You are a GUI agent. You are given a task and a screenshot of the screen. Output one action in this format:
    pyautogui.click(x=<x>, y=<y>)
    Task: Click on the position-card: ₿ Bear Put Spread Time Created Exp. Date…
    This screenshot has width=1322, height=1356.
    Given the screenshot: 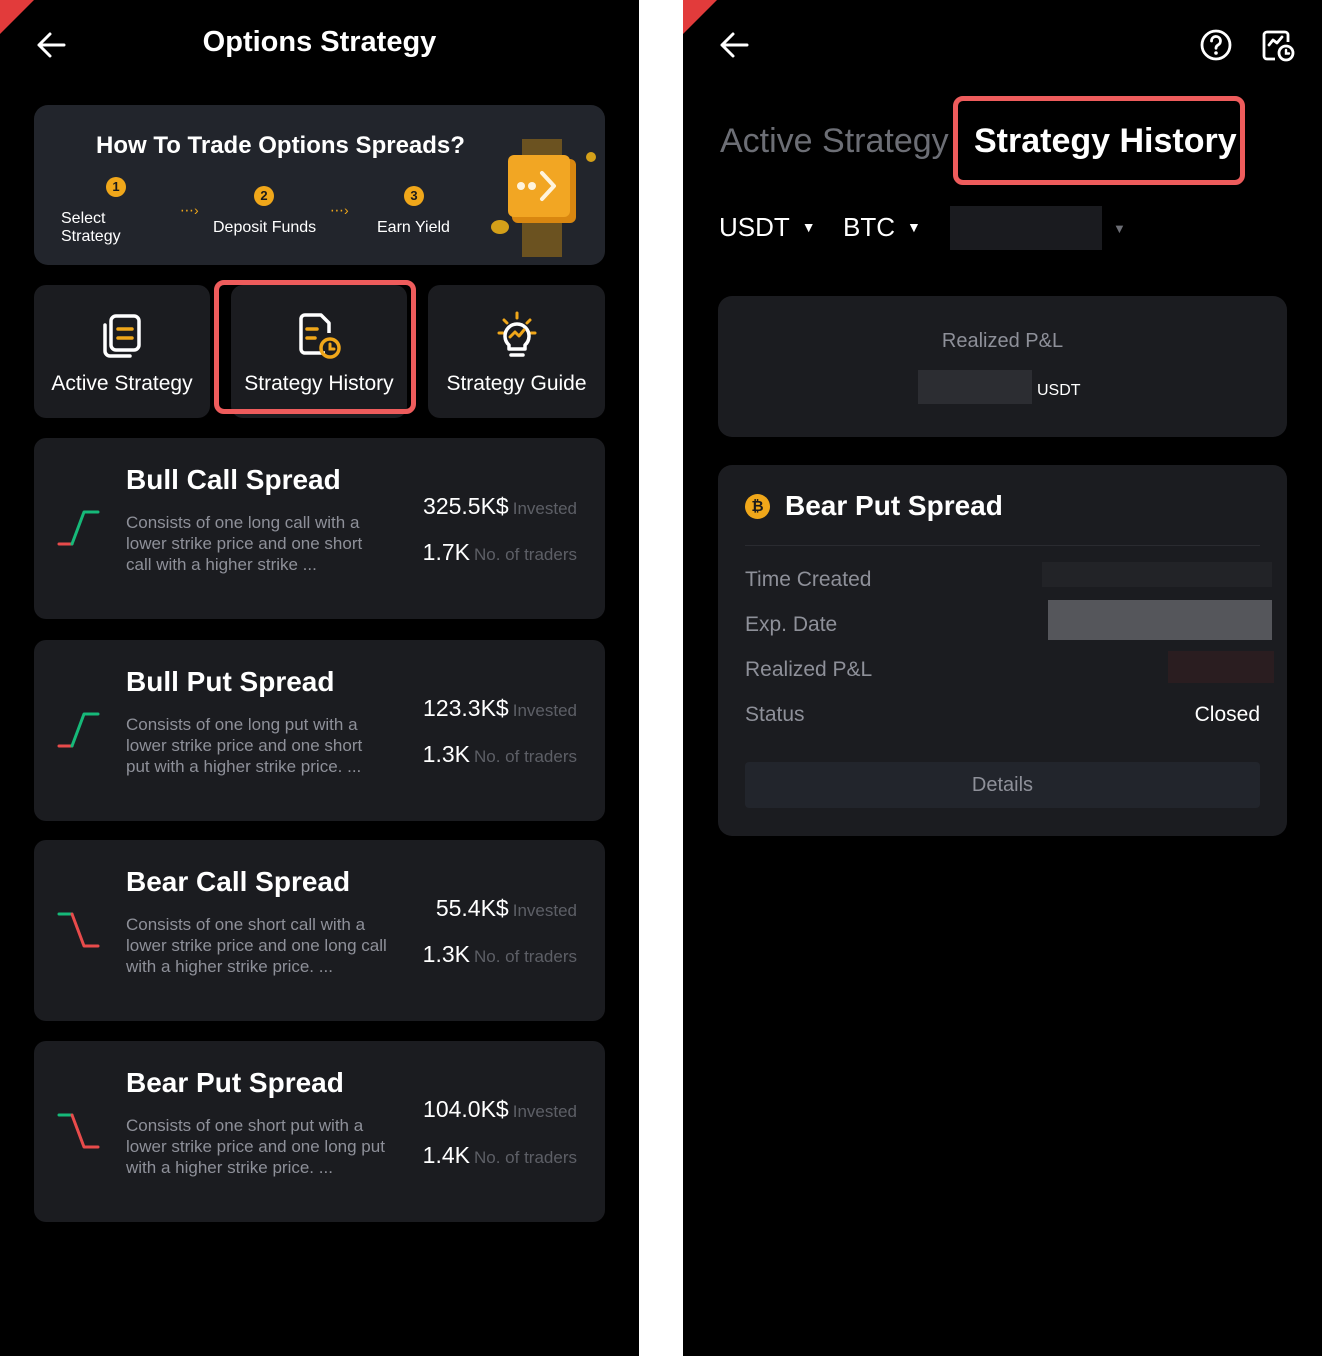 What is the action you would take?
    pyautogui.click(x=1002, y=650)
    